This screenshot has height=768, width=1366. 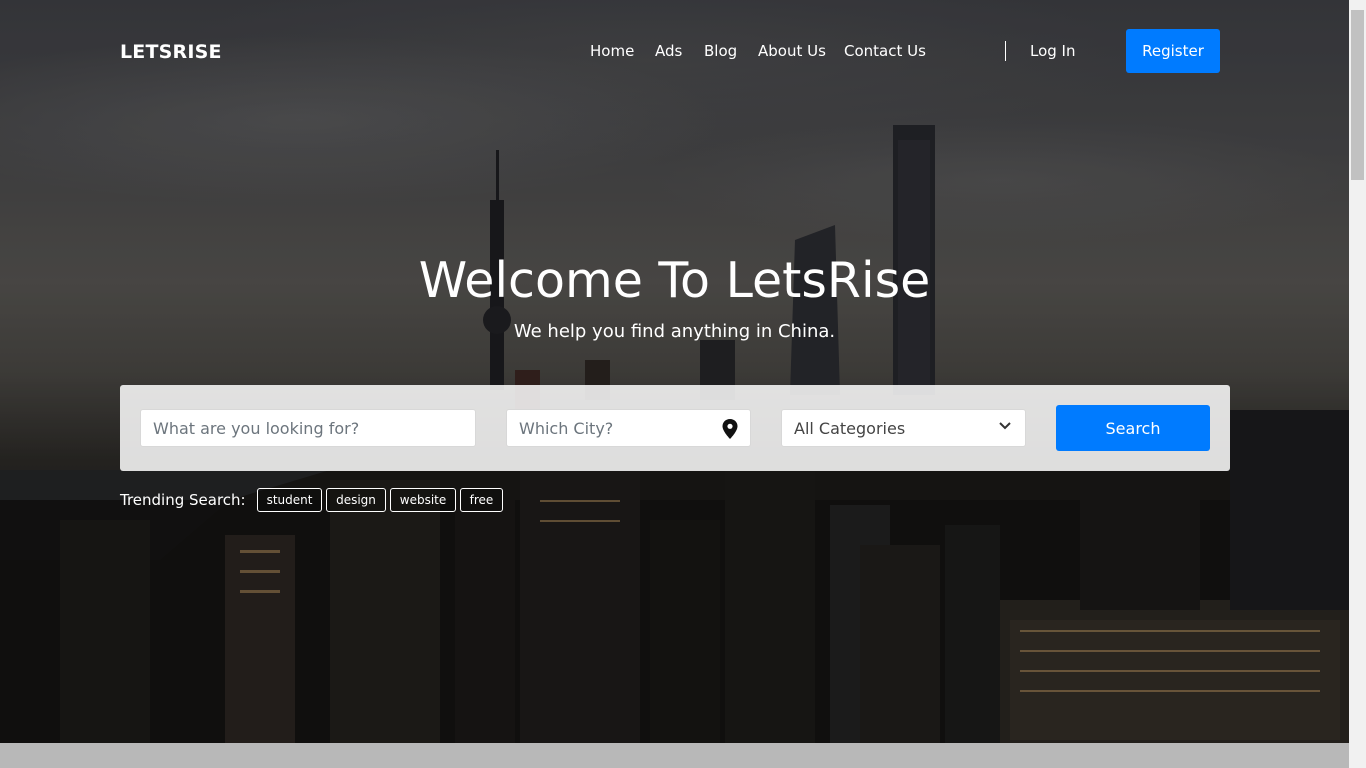 I want to click on search-button: Search, so click(x=1133, y=428).